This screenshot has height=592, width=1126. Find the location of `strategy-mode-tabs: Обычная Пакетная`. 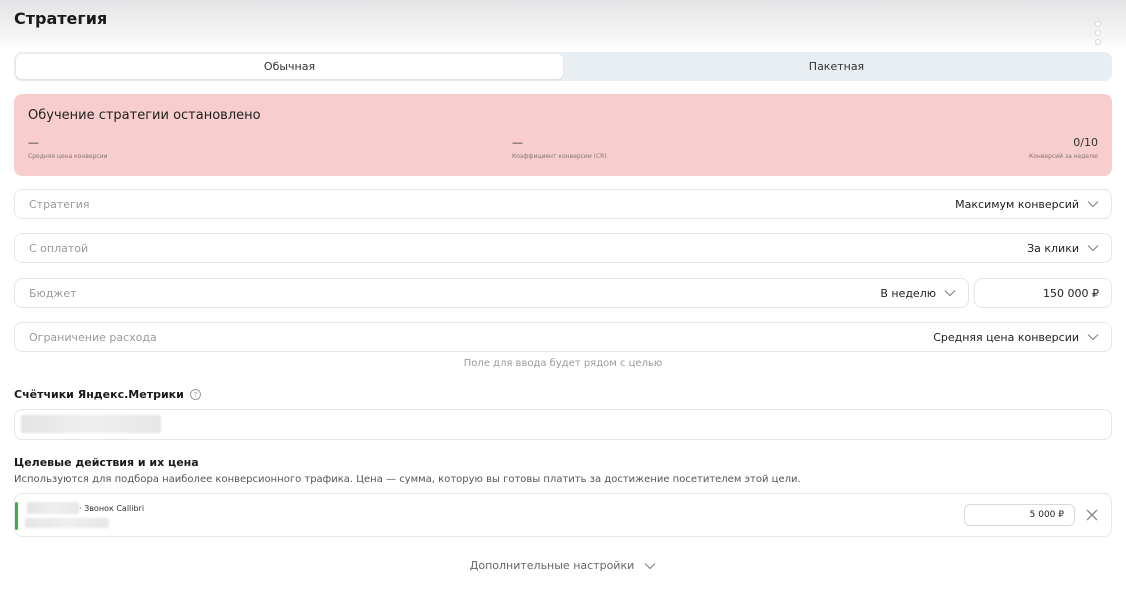

strategy-mode-tabs: Обычная Пакетная is located at coordinates (563, 66).